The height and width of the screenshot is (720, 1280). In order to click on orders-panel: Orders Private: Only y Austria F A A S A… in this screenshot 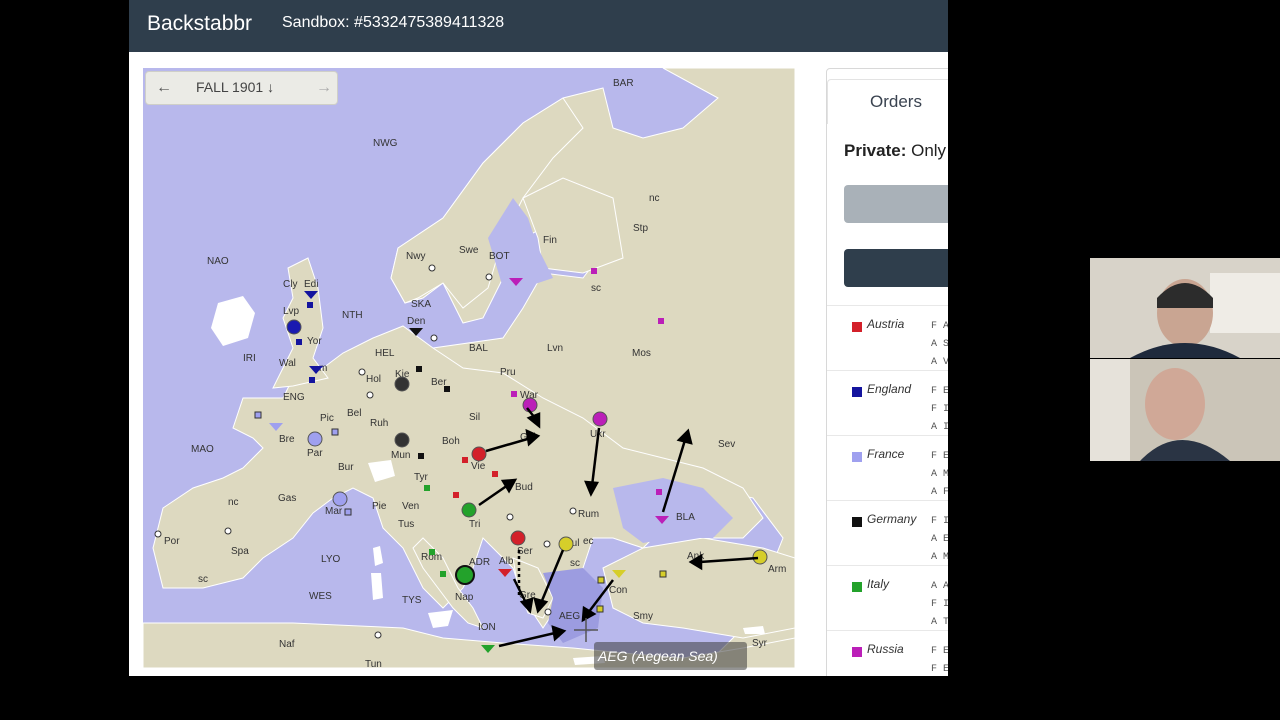, I will do `click(887, 372)`.